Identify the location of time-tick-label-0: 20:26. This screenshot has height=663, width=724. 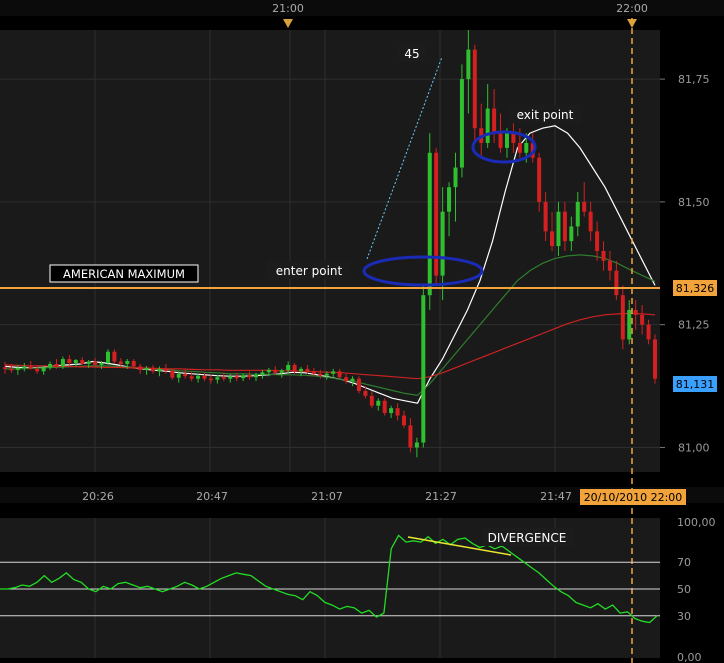
(98, 496).